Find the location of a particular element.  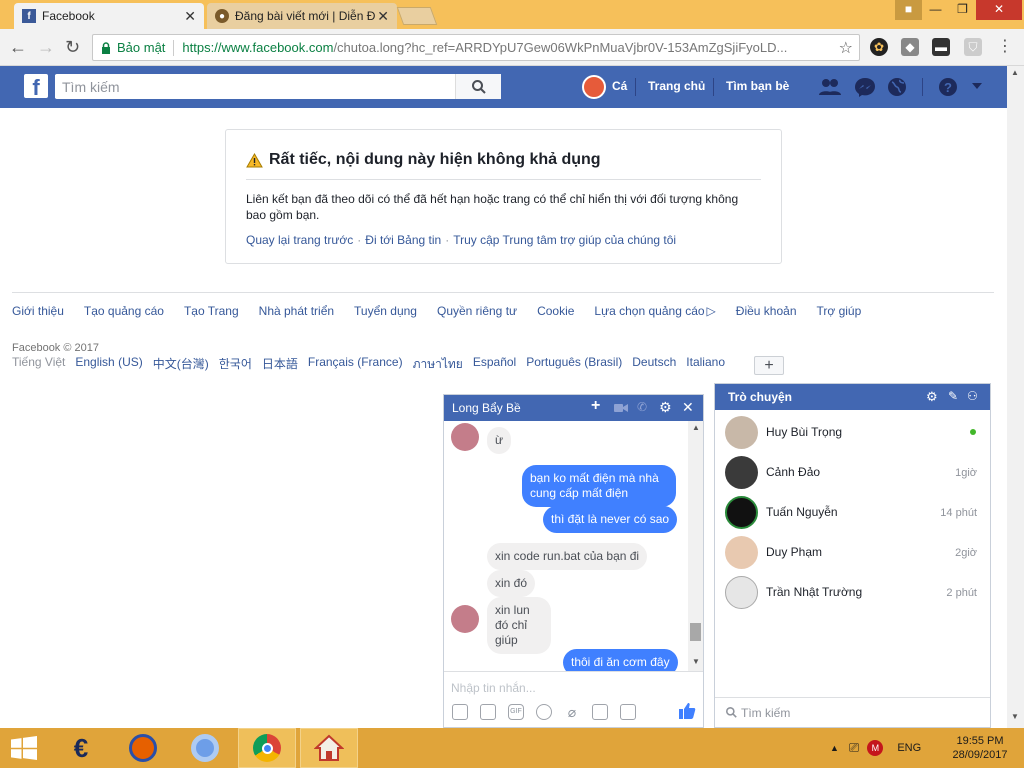

bee-extension-icon: ✿ is located at coordinates (879, 47).